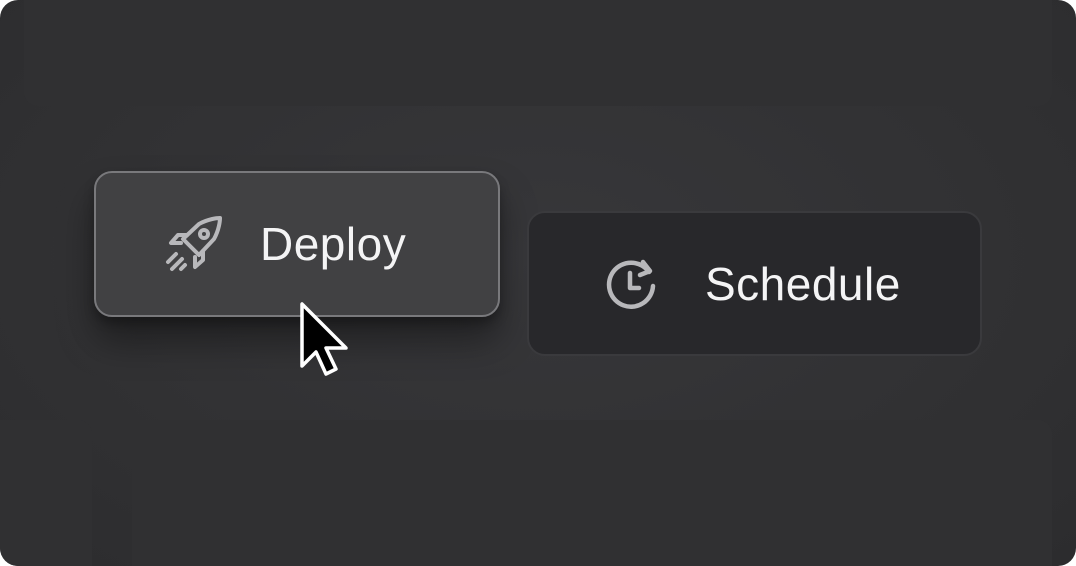  I want to click on mouse-cursor-icon, so click(330, 340).